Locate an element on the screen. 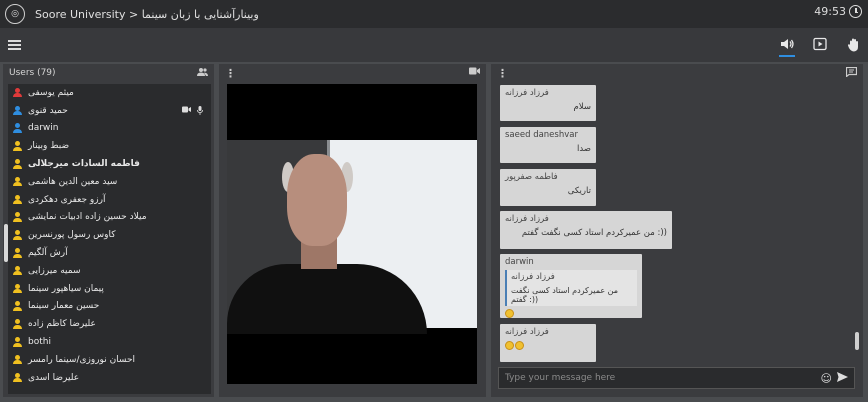  user-list-item: میثم یوسفی is located at coordinates (109, 93).